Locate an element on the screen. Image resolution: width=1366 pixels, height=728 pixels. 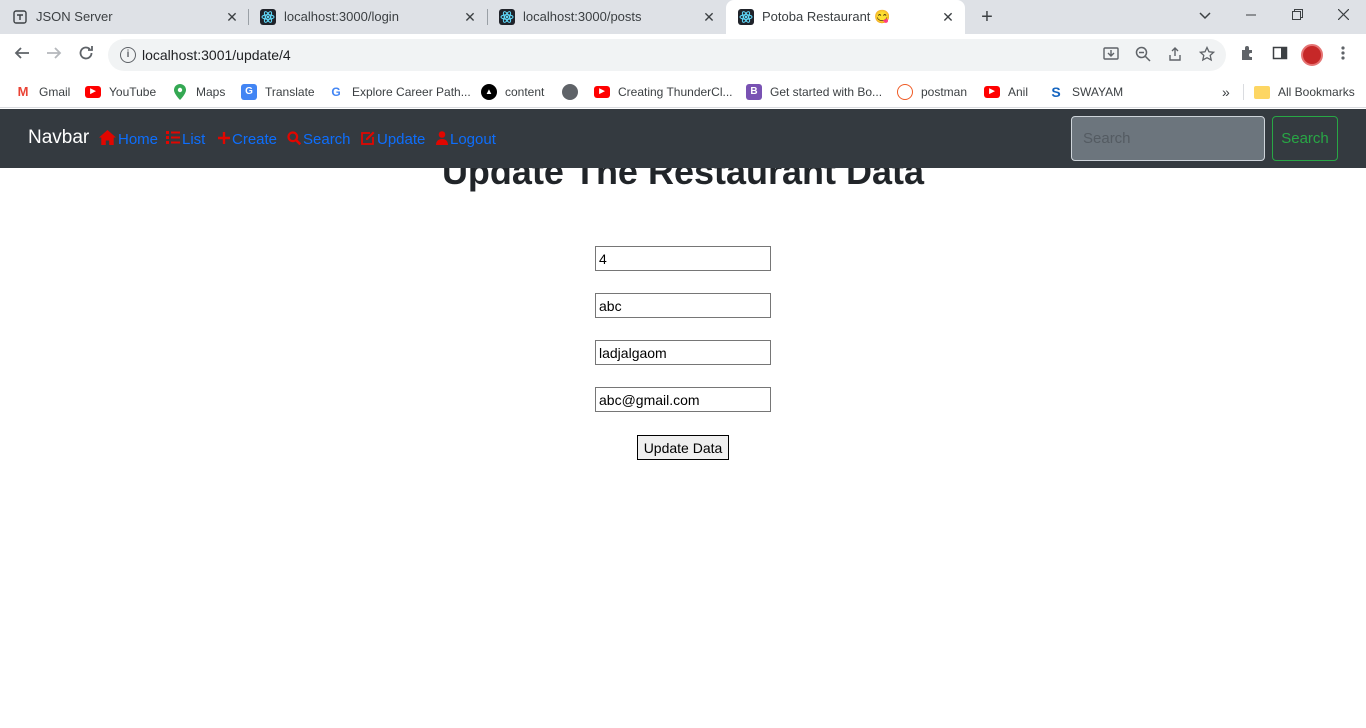
nav-link-label: Create is located at coordinates (255, 139).